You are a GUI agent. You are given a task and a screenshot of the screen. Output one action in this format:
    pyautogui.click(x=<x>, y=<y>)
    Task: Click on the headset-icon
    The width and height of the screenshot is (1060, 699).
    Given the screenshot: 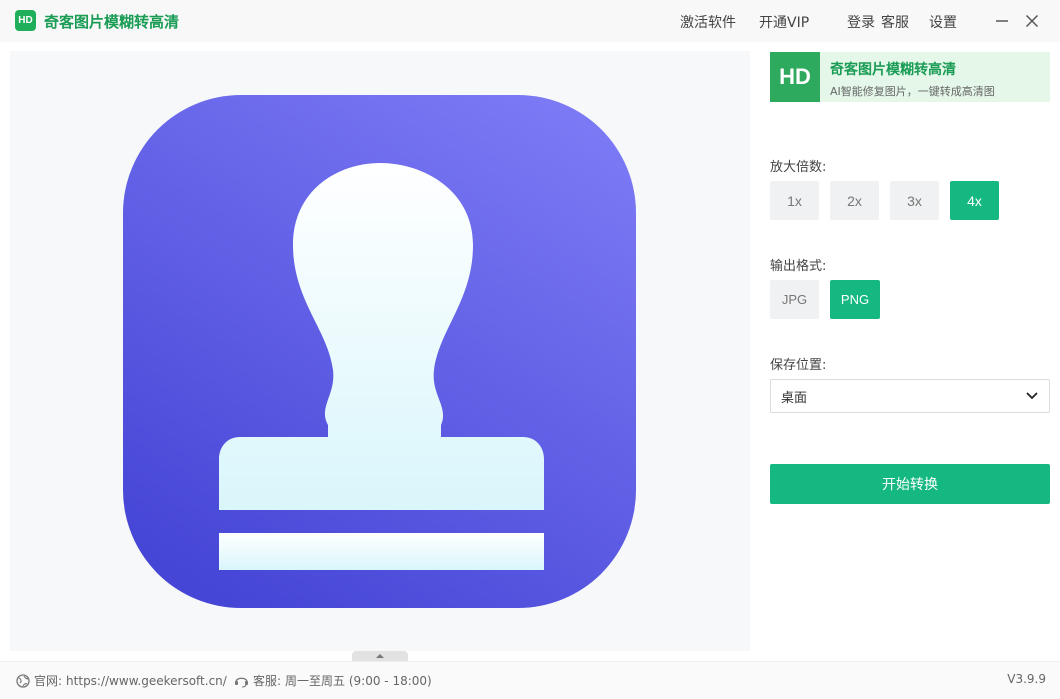 What is the action you would take?
    pyautogui.click(x=241, y=682)
    